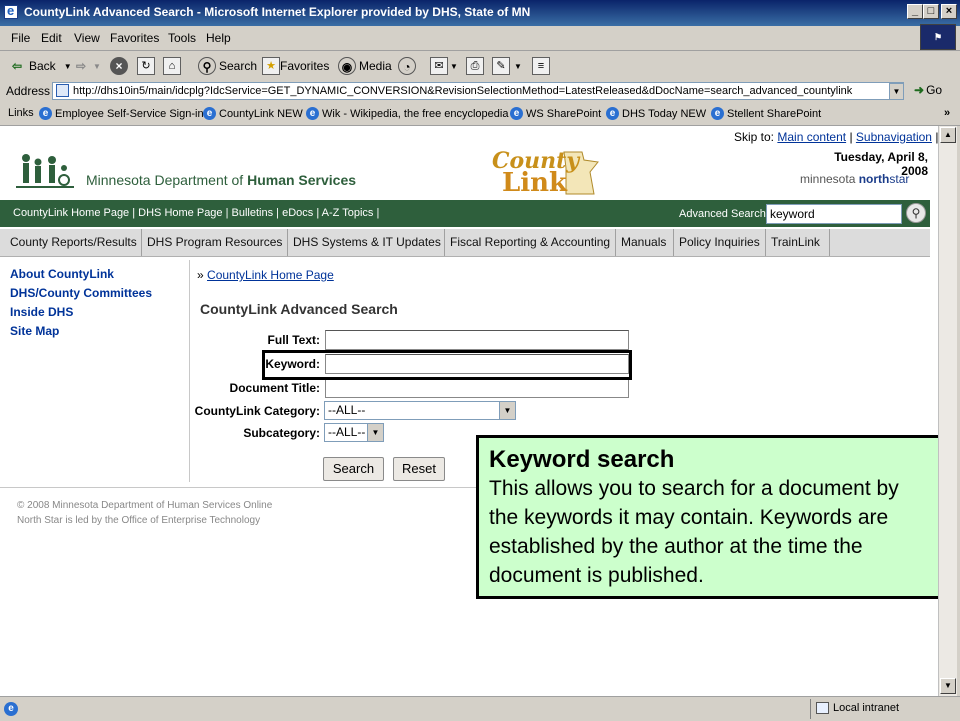 The image size is (960, 721). I want to click on breadcrumb: » CountyLink Home Page, so click(265, 275).